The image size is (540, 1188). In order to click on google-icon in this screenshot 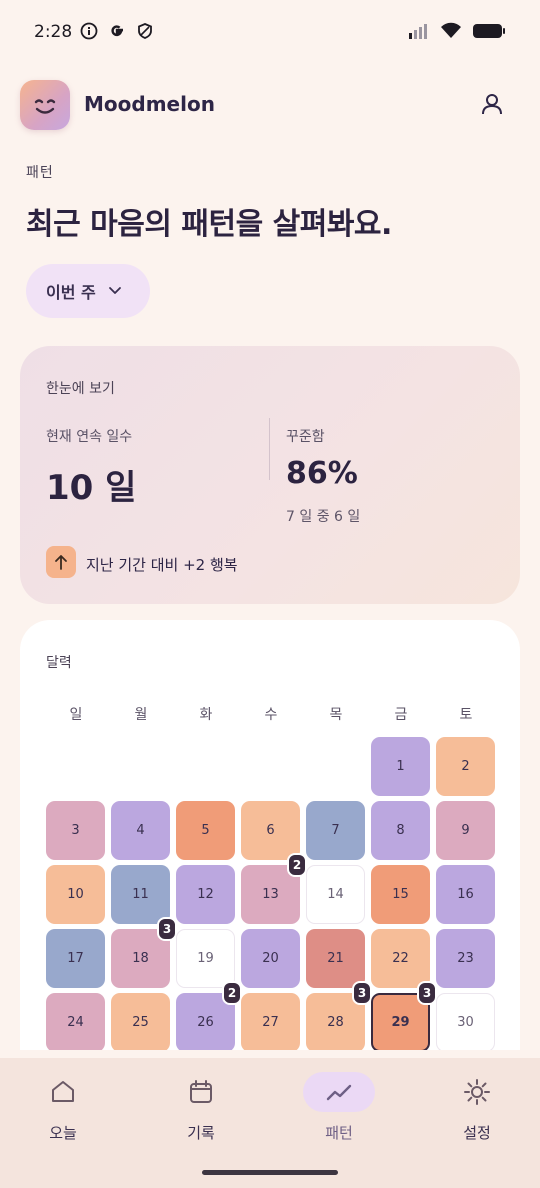, I will do `click(117, 33)`.